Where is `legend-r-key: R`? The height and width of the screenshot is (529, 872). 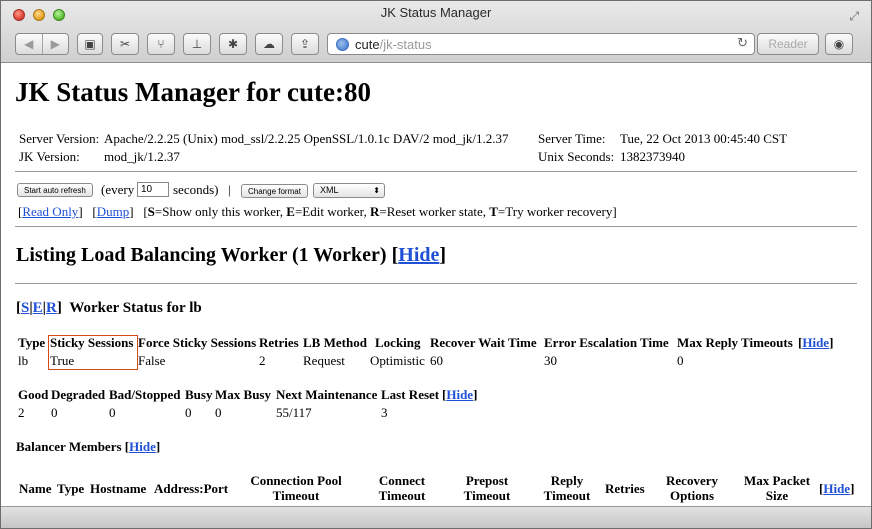 legend-r-key: R is located at coordinates (375, 211).